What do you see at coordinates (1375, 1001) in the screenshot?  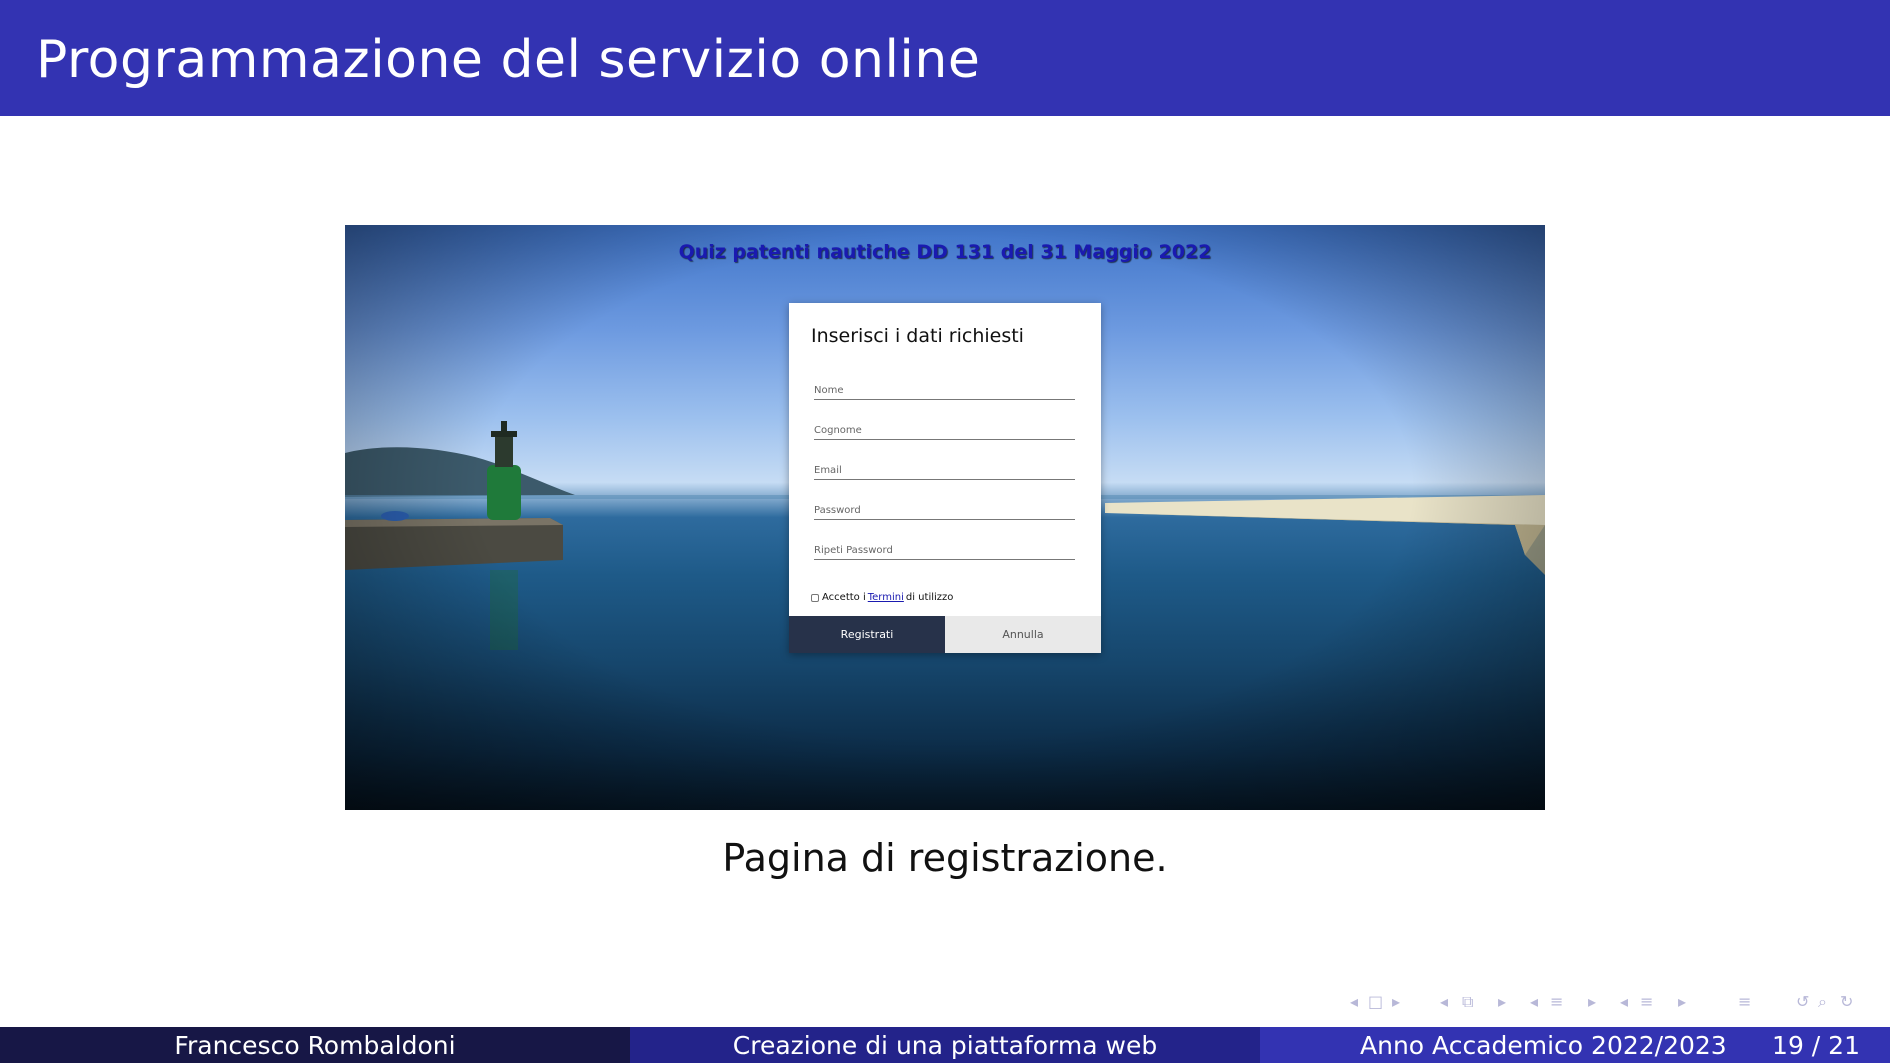 I see `frame-icon: □` at bounding box center [1375, 1001].